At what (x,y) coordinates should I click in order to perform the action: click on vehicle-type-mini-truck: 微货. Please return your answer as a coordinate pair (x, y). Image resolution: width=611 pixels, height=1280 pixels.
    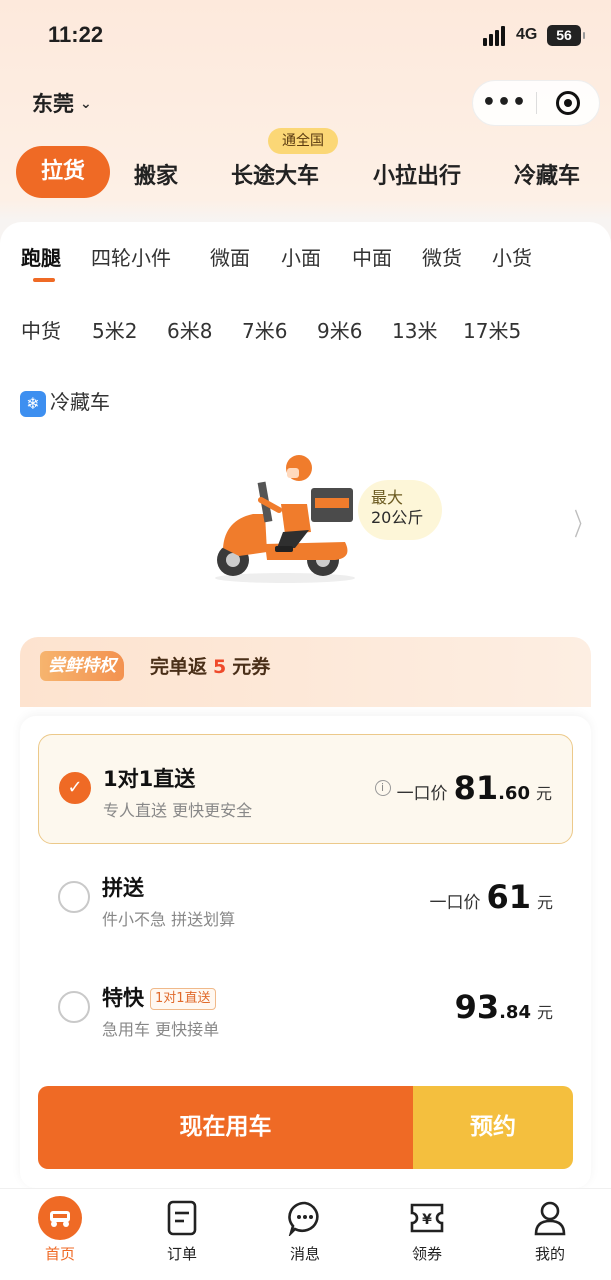
    Looking at the image, I should click on (442, 256).